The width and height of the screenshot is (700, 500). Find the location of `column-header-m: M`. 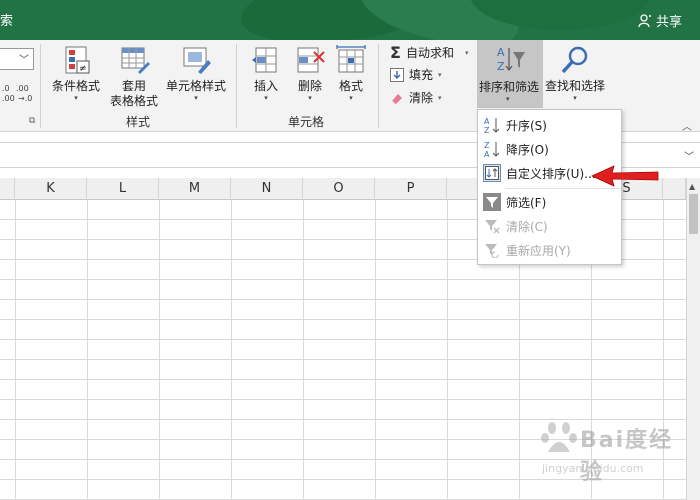

column-header-m: M is located at coordinates (195, 189).